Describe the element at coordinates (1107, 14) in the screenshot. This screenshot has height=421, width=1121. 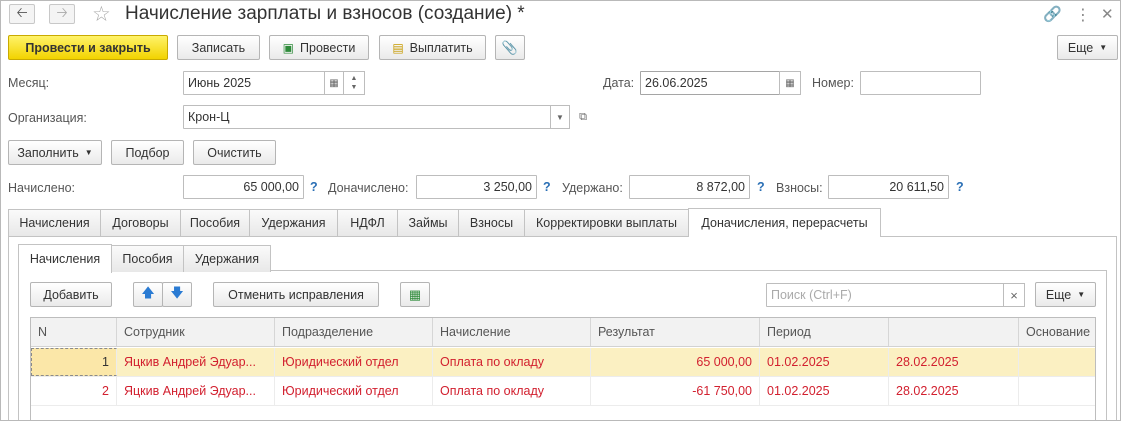
I see `close-icon: ✕` at that location.